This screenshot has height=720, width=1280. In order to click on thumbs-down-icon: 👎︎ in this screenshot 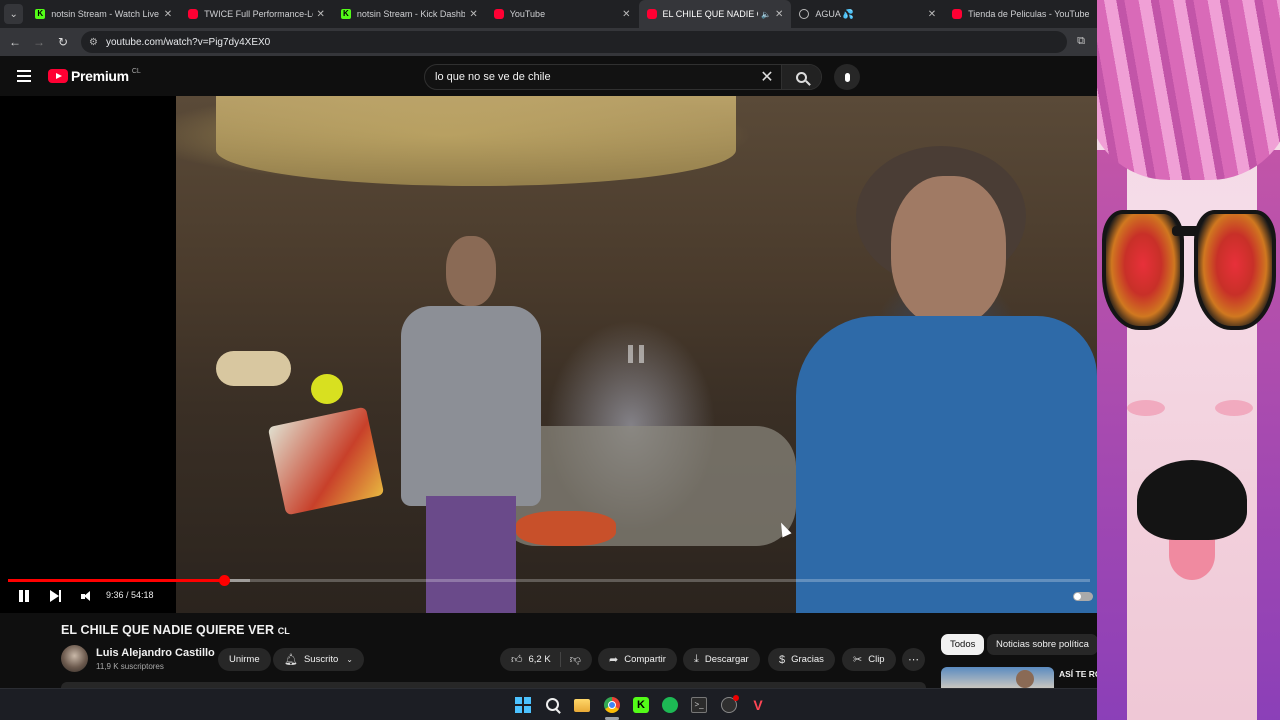, I will do `click(575, 659)`.